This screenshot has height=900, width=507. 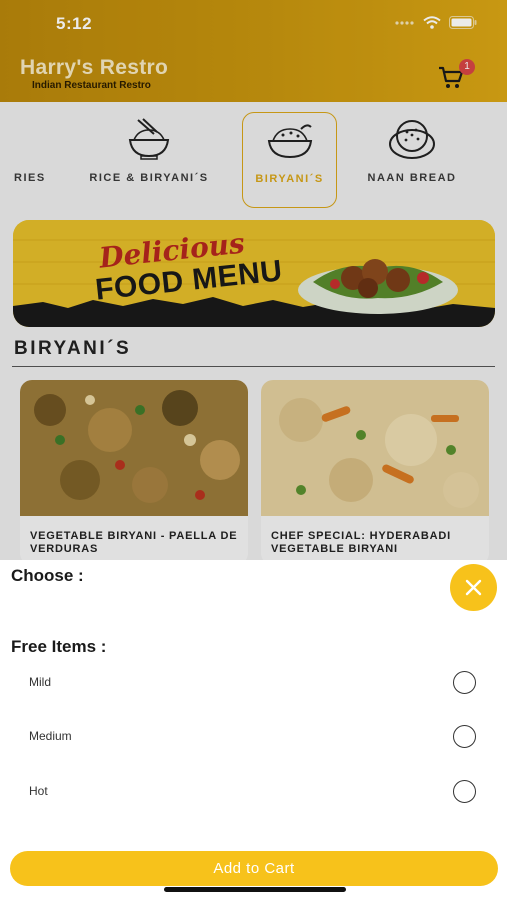 I want to click on option-hot: Hot, so click(x=253, y=792).